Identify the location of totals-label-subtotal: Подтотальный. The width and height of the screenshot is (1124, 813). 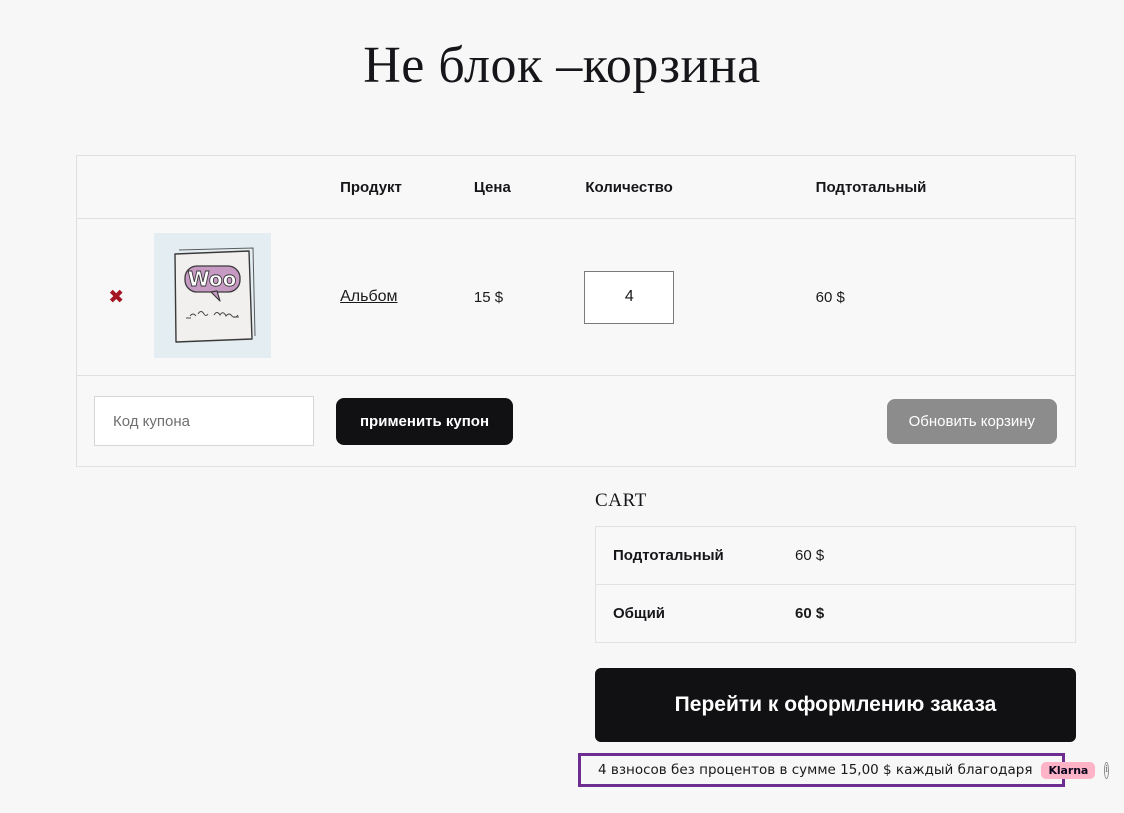
(668, 555).